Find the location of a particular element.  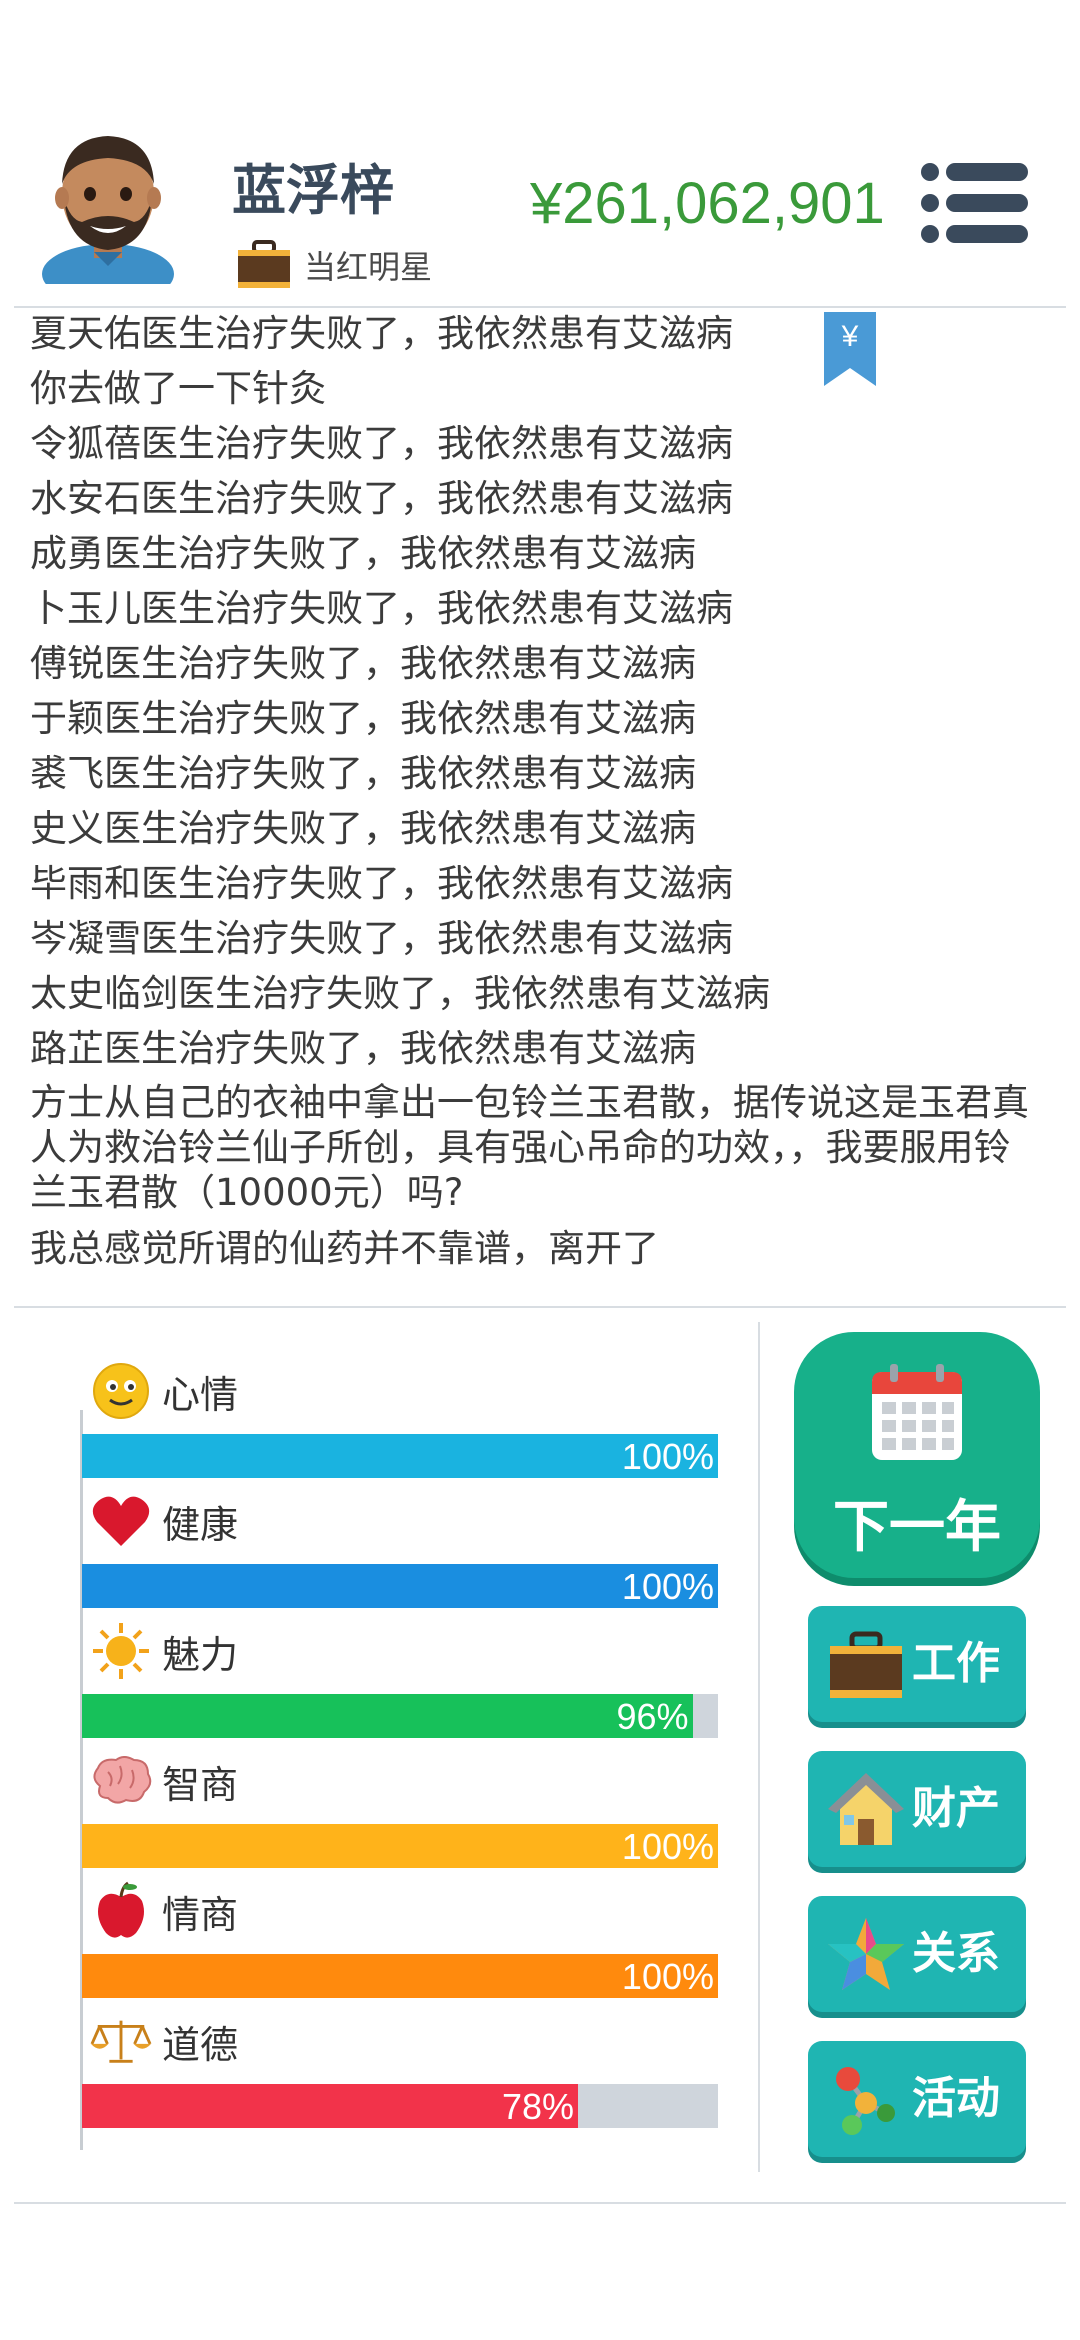

stat-percent: 78% is located at coordinates (538, 2106).